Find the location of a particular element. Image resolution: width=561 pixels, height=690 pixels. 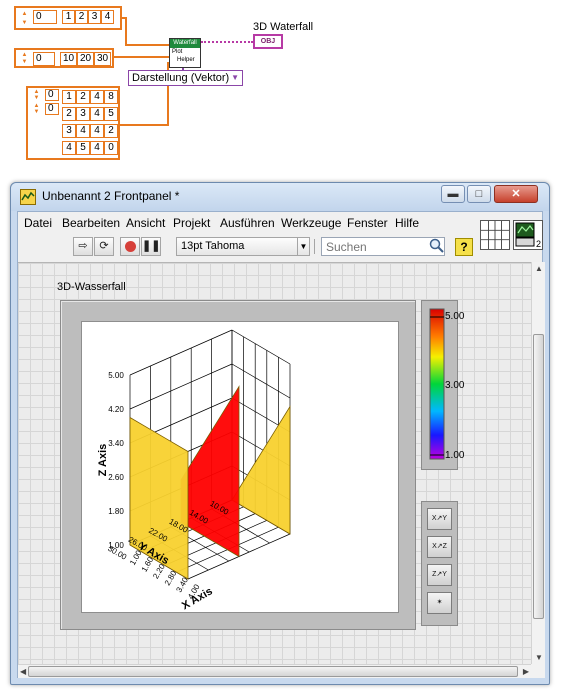

menu-ansicht: Ansicht is located at coordinates (145, 223).